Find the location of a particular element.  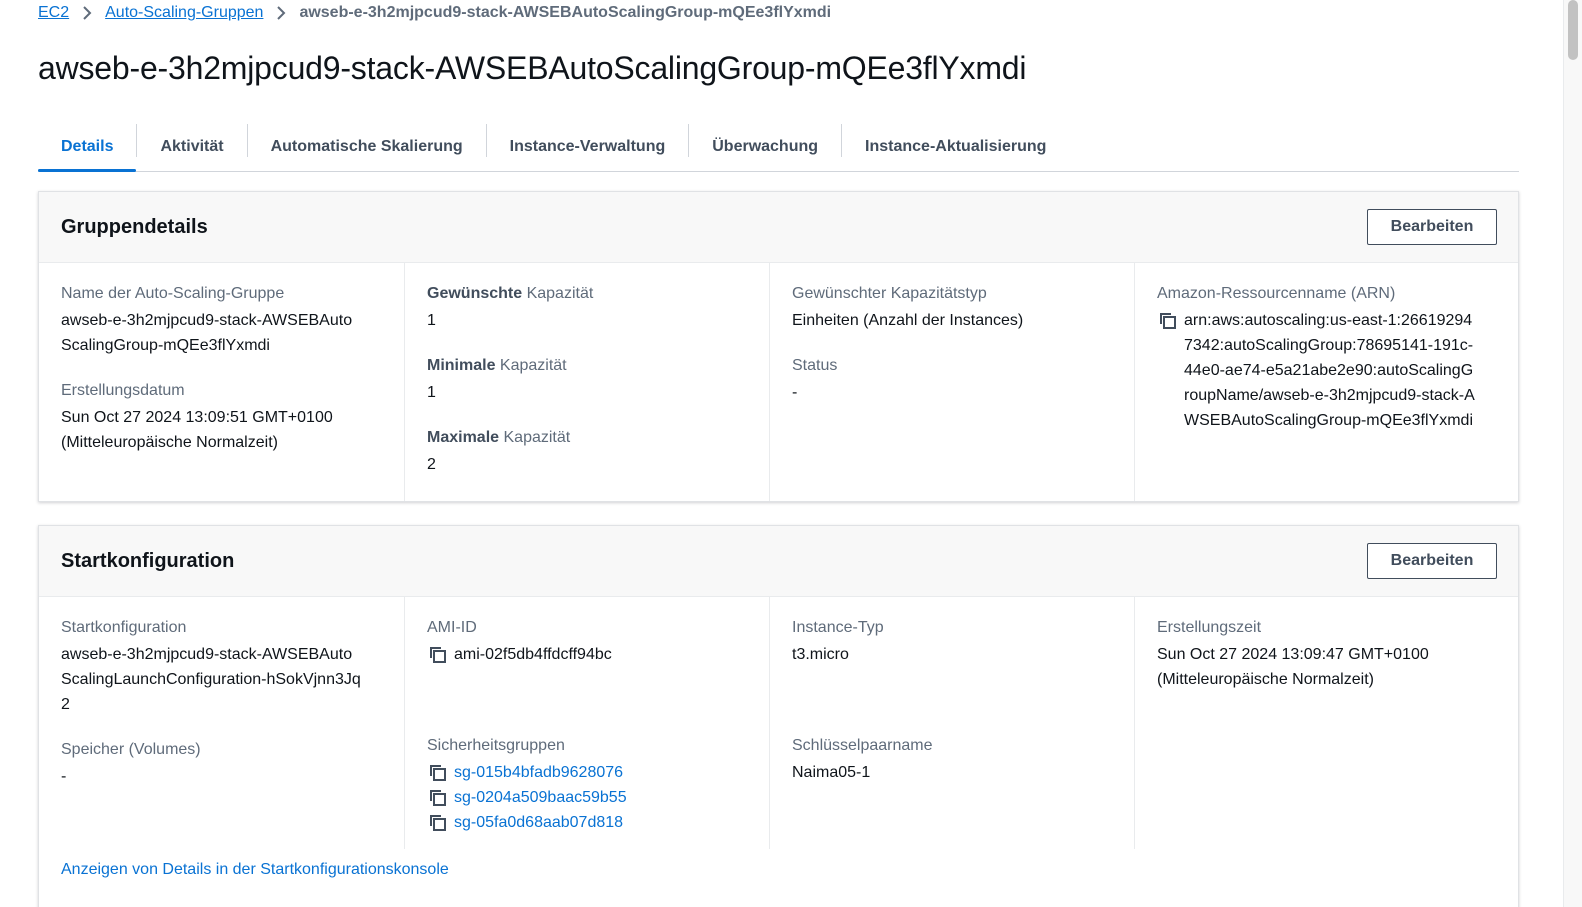

key-pair-field: Schlüsselpaarname Naima05-1 is located at coordinates (952, 760).